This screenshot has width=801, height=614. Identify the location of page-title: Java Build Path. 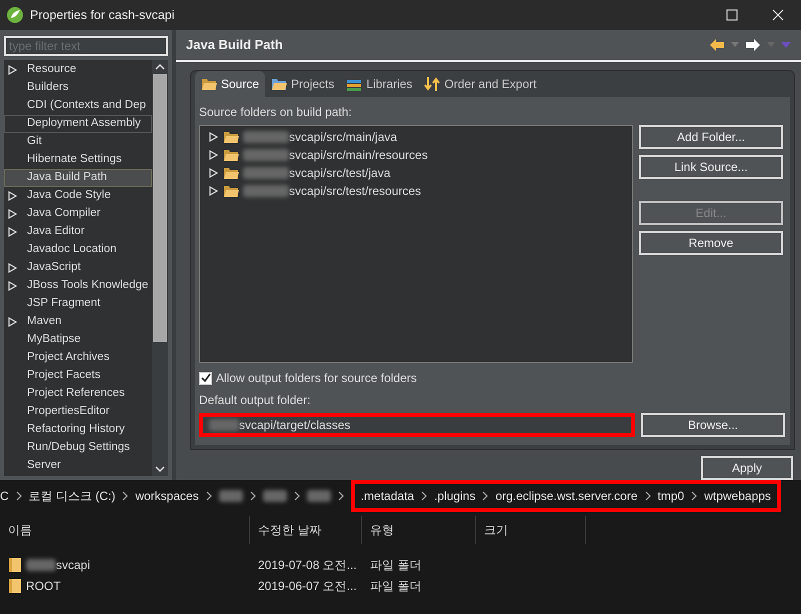
(234, 45).